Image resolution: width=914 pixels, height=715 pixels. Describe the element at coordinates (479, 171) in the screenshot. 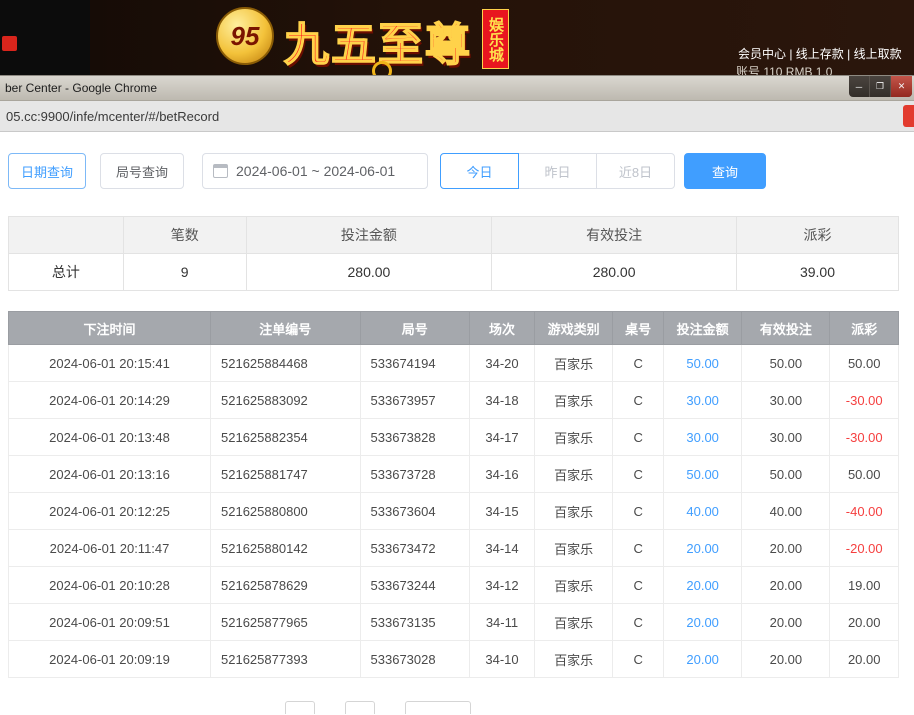

I see `today-button: 今日` at that location.